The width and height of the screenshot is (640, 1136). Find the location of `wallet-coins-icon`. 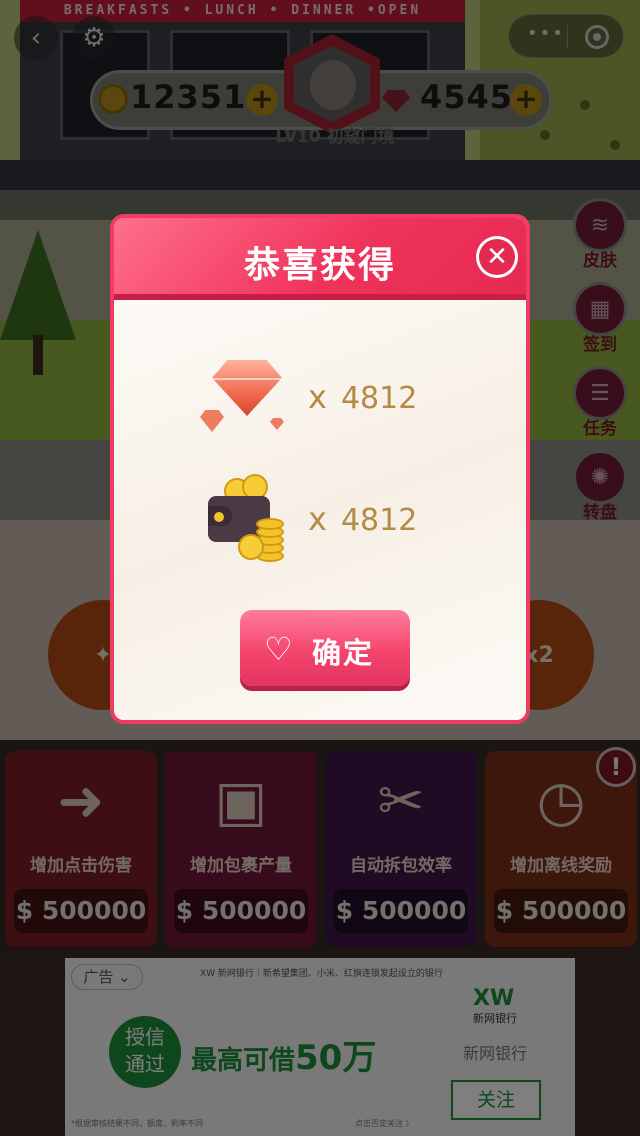

wallet-coins-icon is located at coordinates (245, 520).